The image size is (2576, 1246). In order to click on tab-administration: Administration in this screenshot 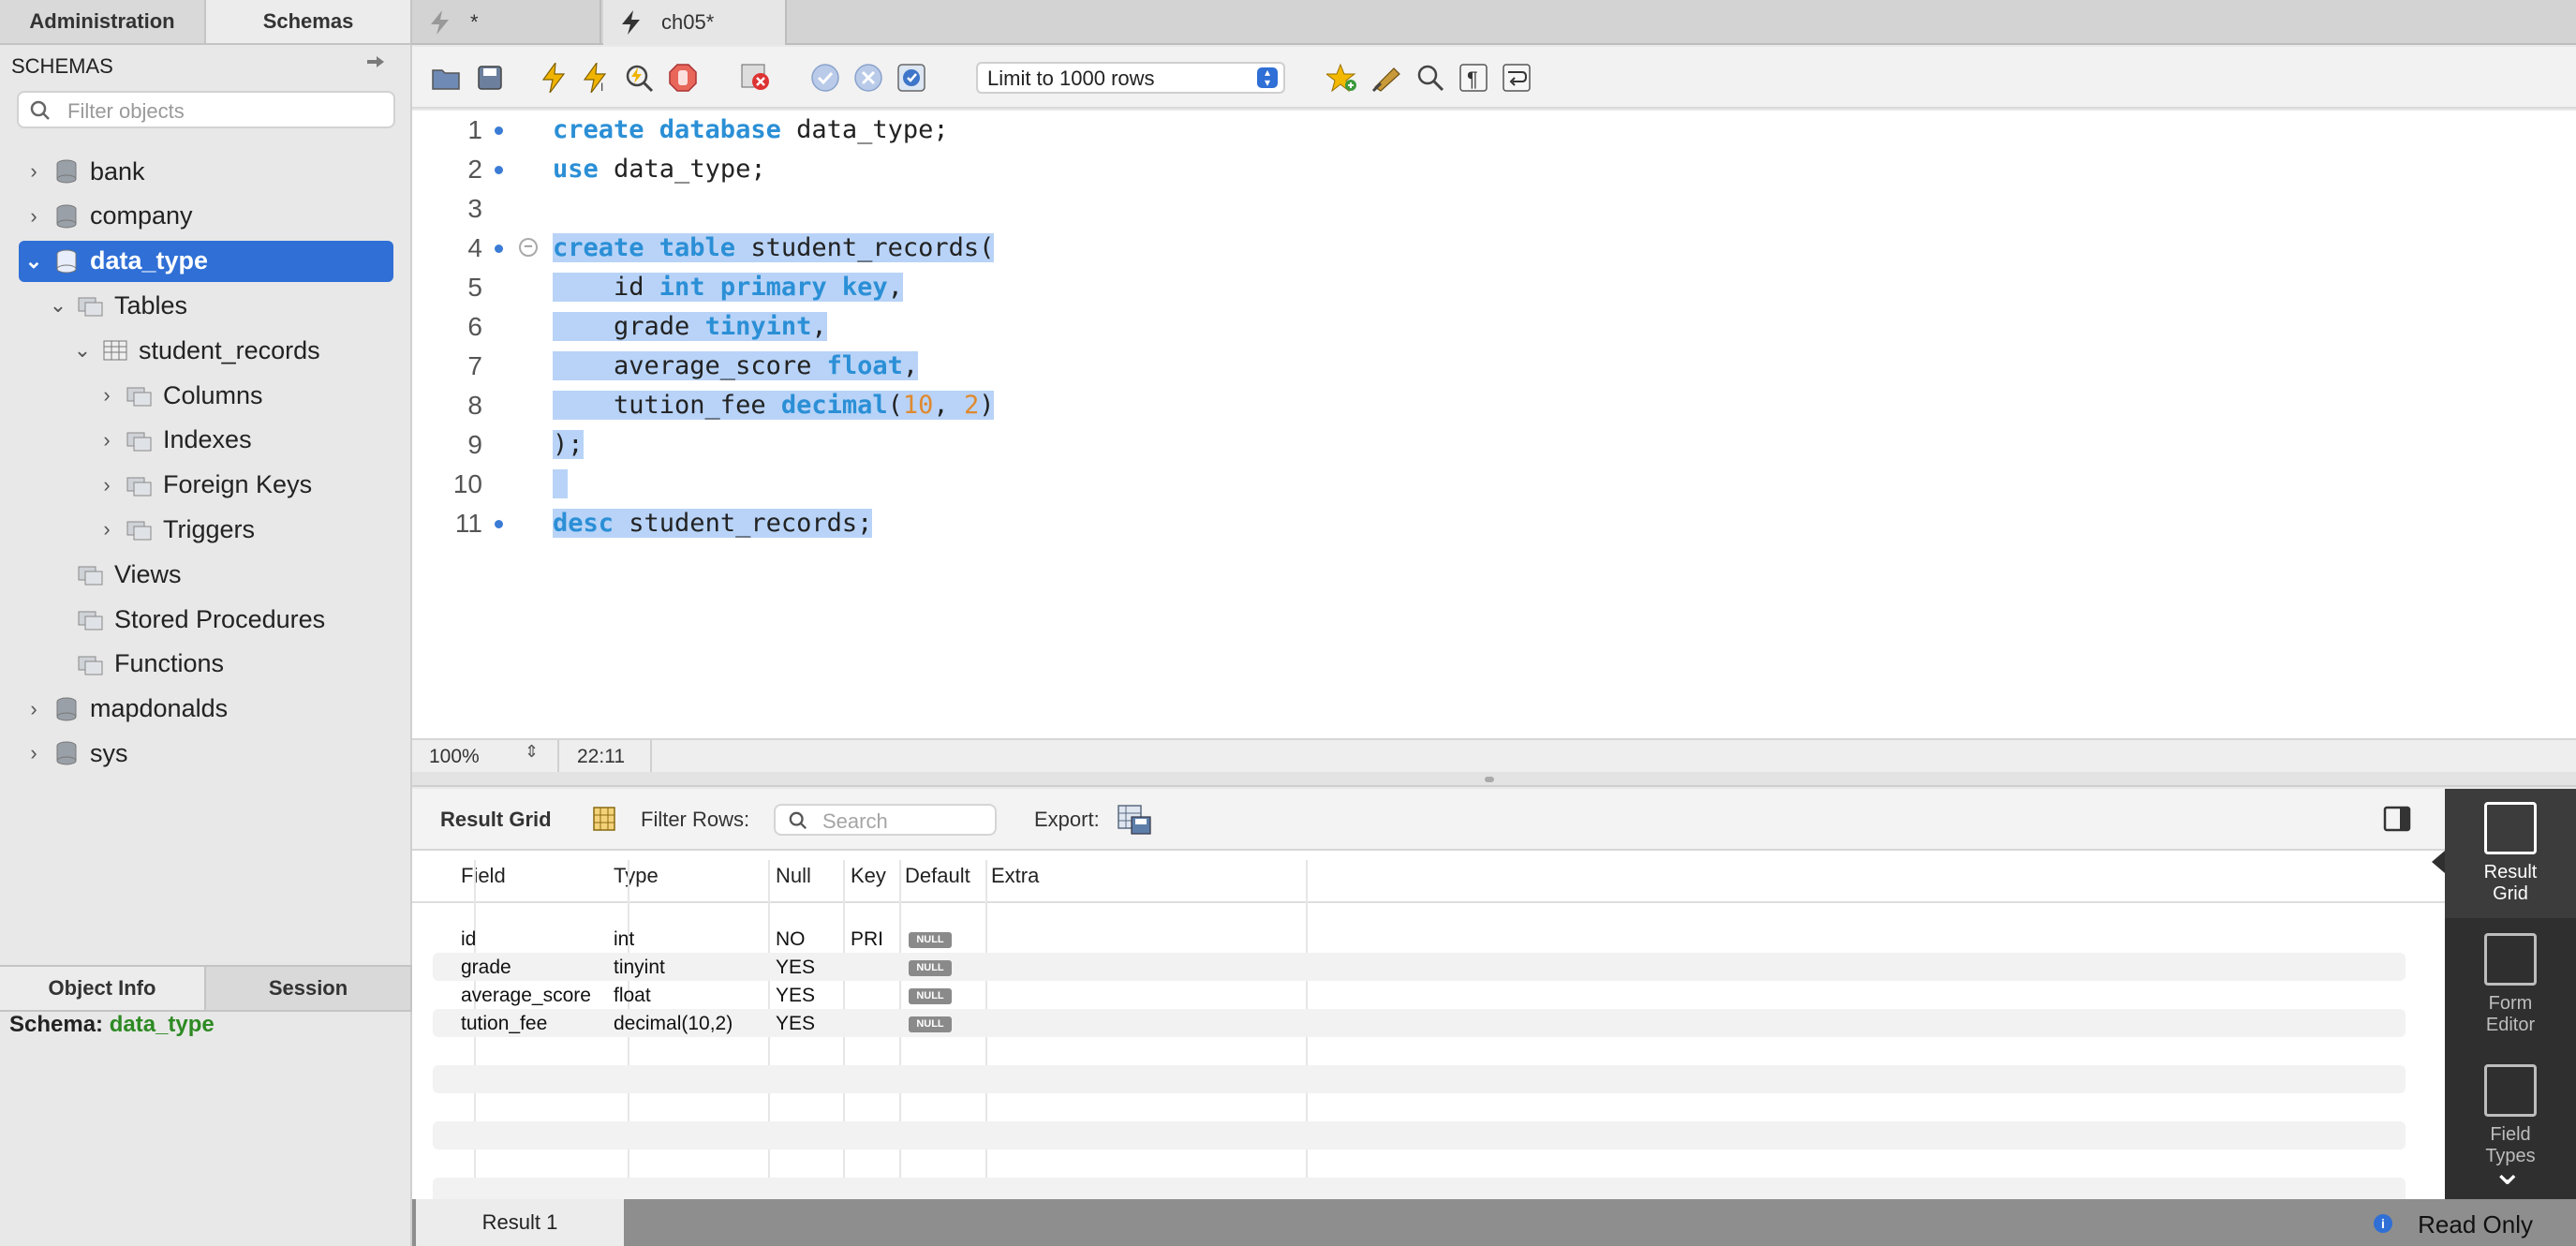, I will do `click(103, 21)`.